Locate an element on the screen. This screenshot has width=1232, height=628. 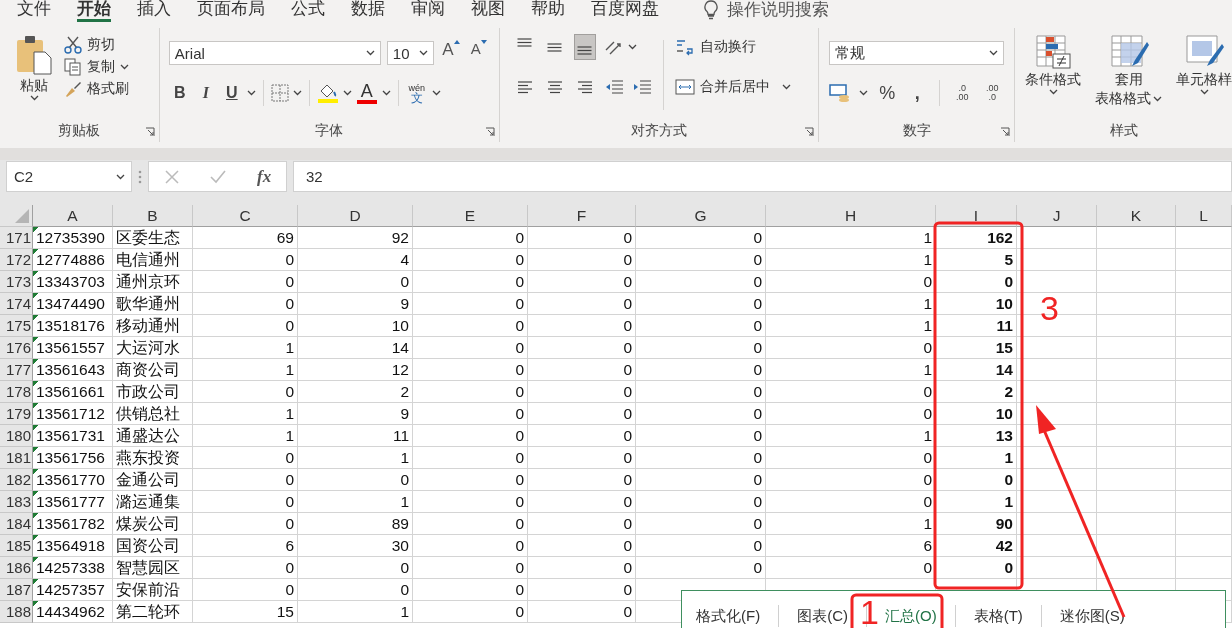
menu-tab: 页面布局 is located at coordinates (231, 11).